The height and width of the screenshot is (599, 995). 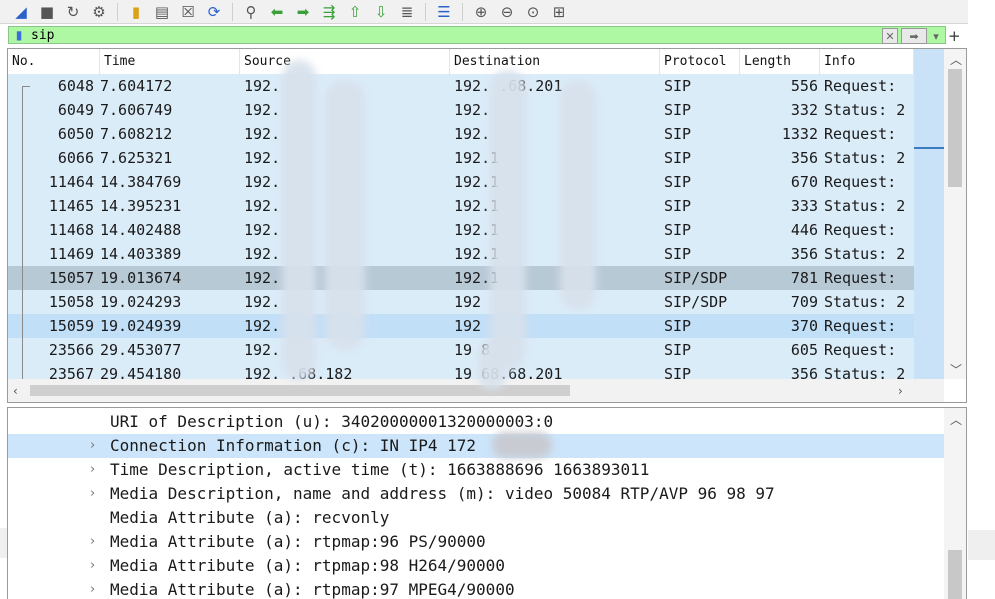 I want to click on details-scroll-thumb, so click(x=955, y=574).